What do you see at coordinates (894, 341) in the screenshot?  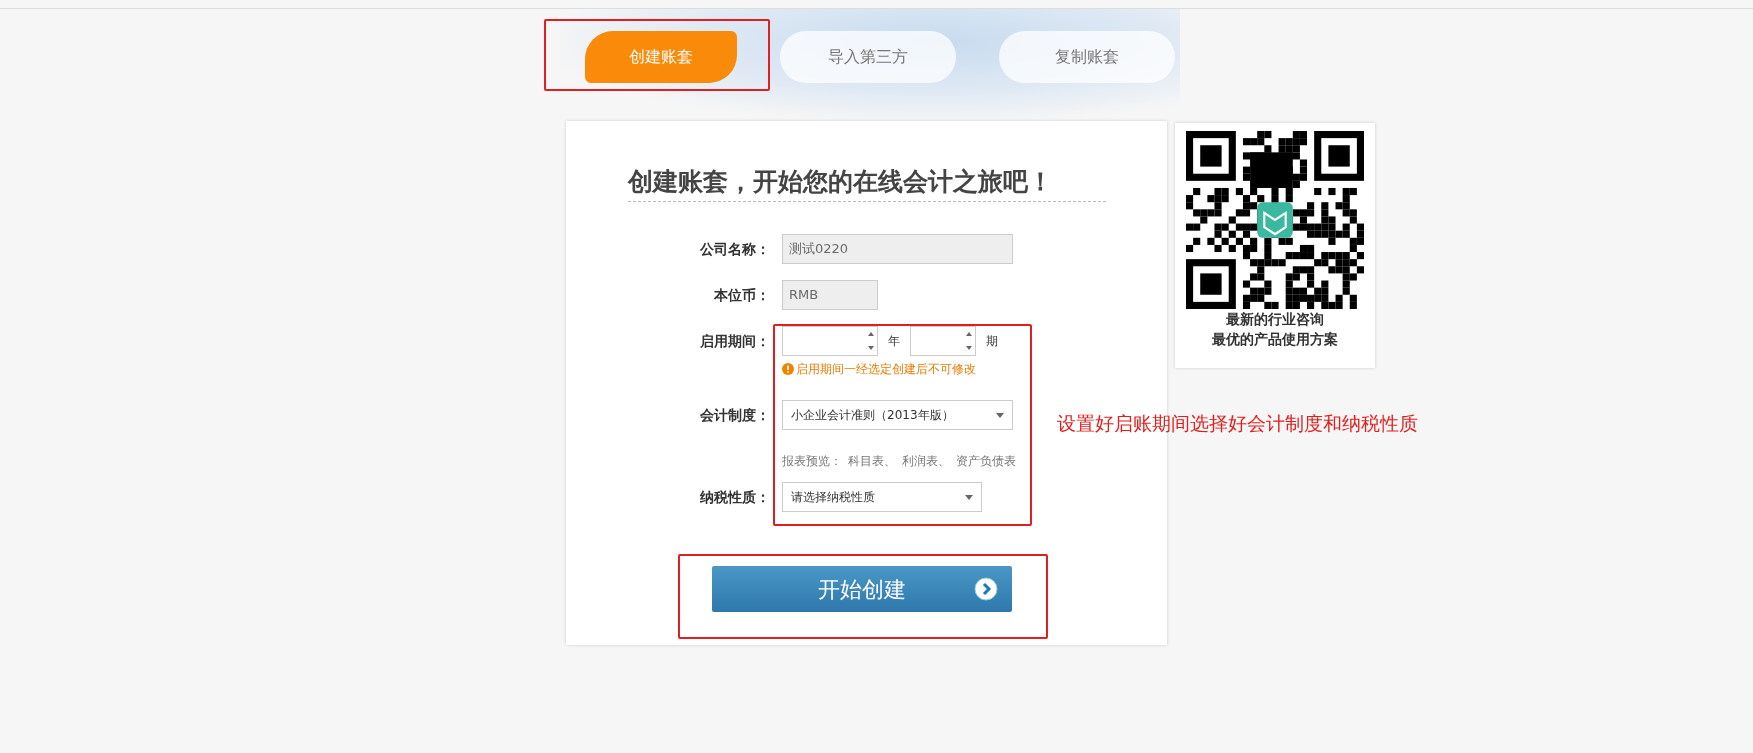 I see `unit-label: 年` at bounding box center [894, 341].